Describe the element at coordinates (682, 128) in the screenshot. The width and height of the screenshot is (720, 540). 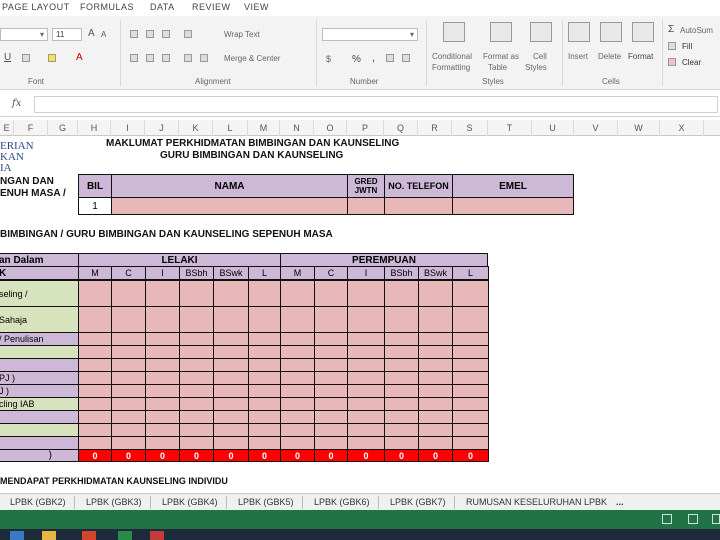
I see `column-header: X` at that location.